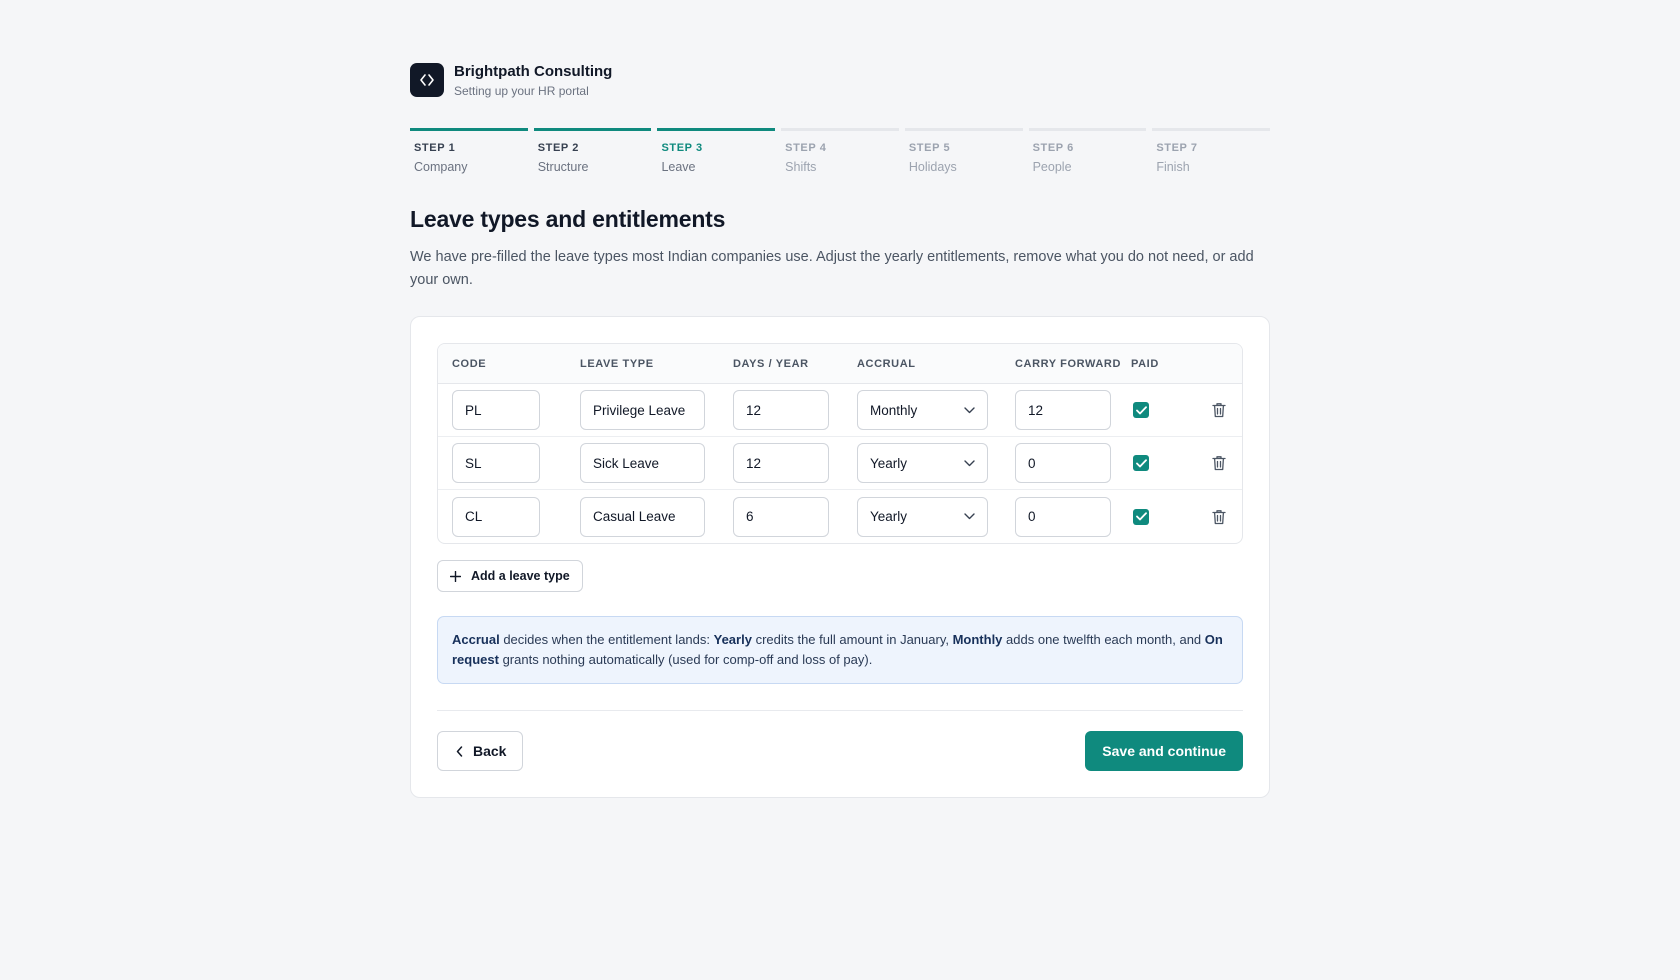 The height and width of the screenshot is (980, 1680). What do you see at coordinates (977, 639) in the screenshot?
I see `info-term-monthly: Monthly` at bounding box center [977, 639].